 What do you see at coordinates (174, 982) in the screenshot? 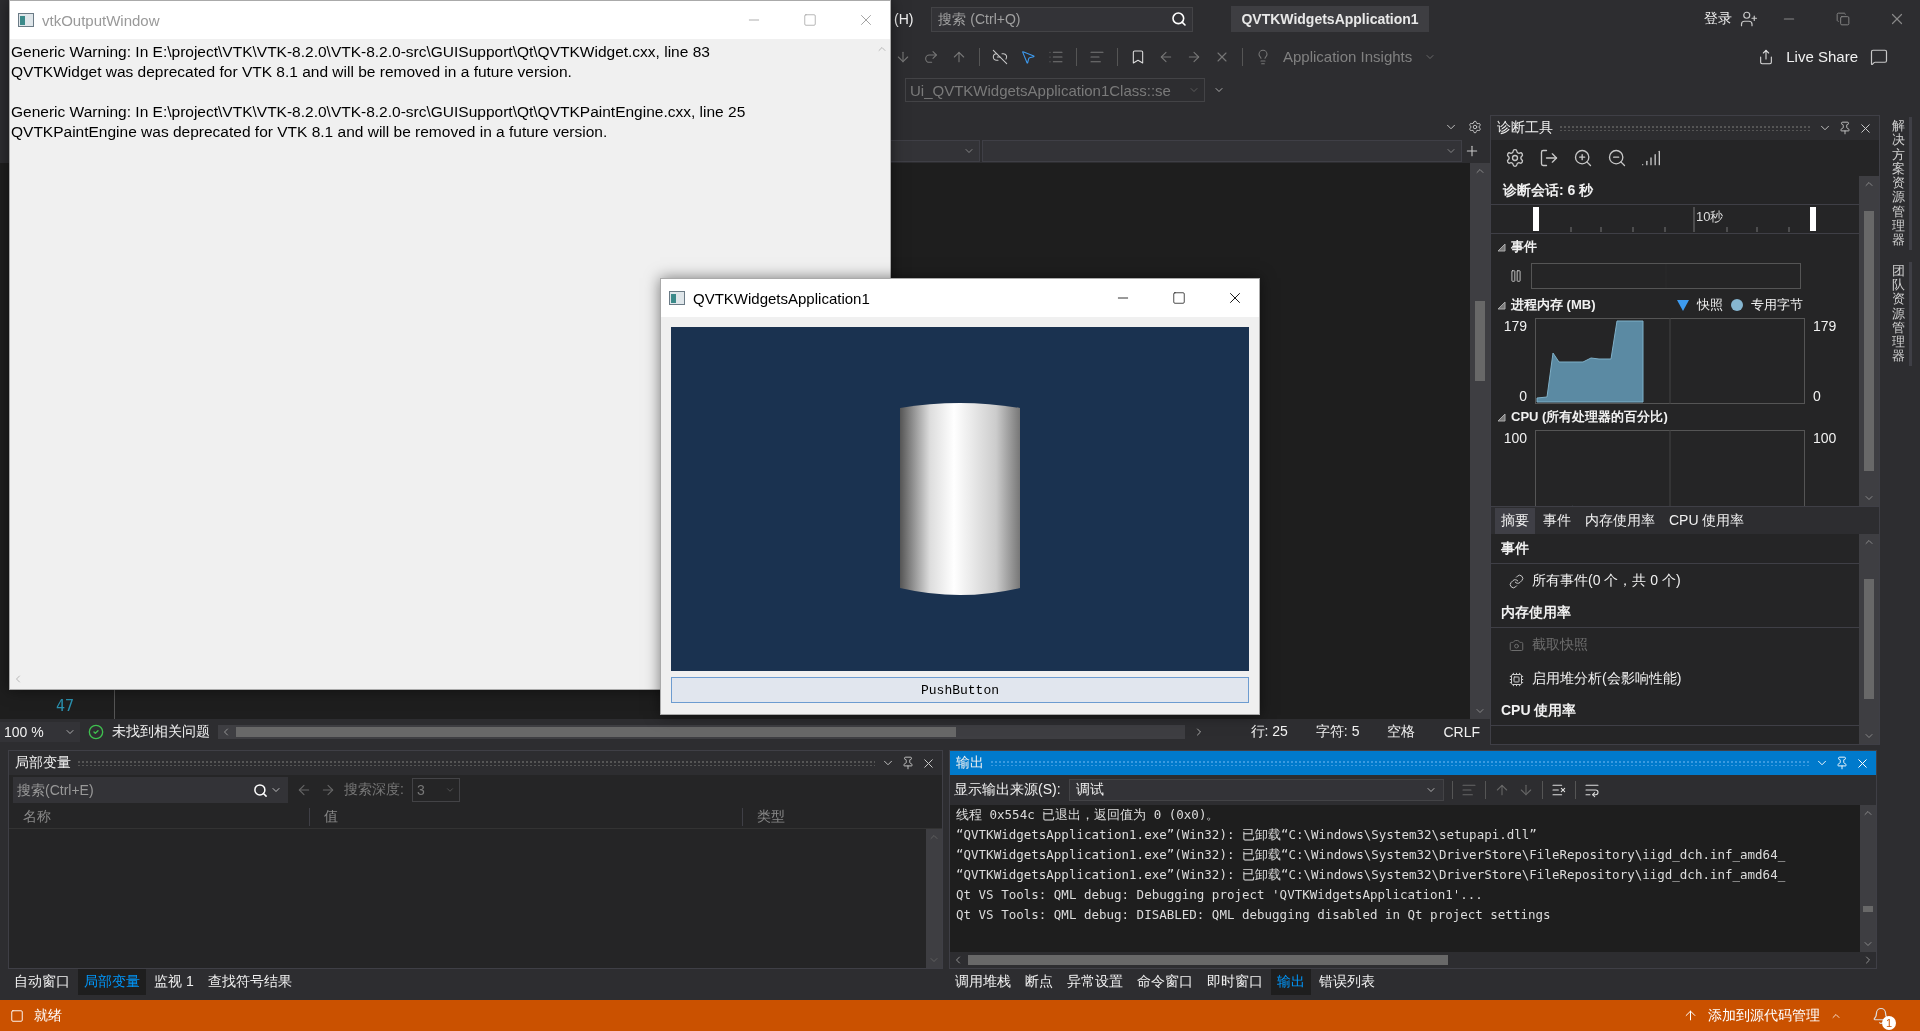
I see `panel-tab: 监视 1` at bounding box center [174, 982].